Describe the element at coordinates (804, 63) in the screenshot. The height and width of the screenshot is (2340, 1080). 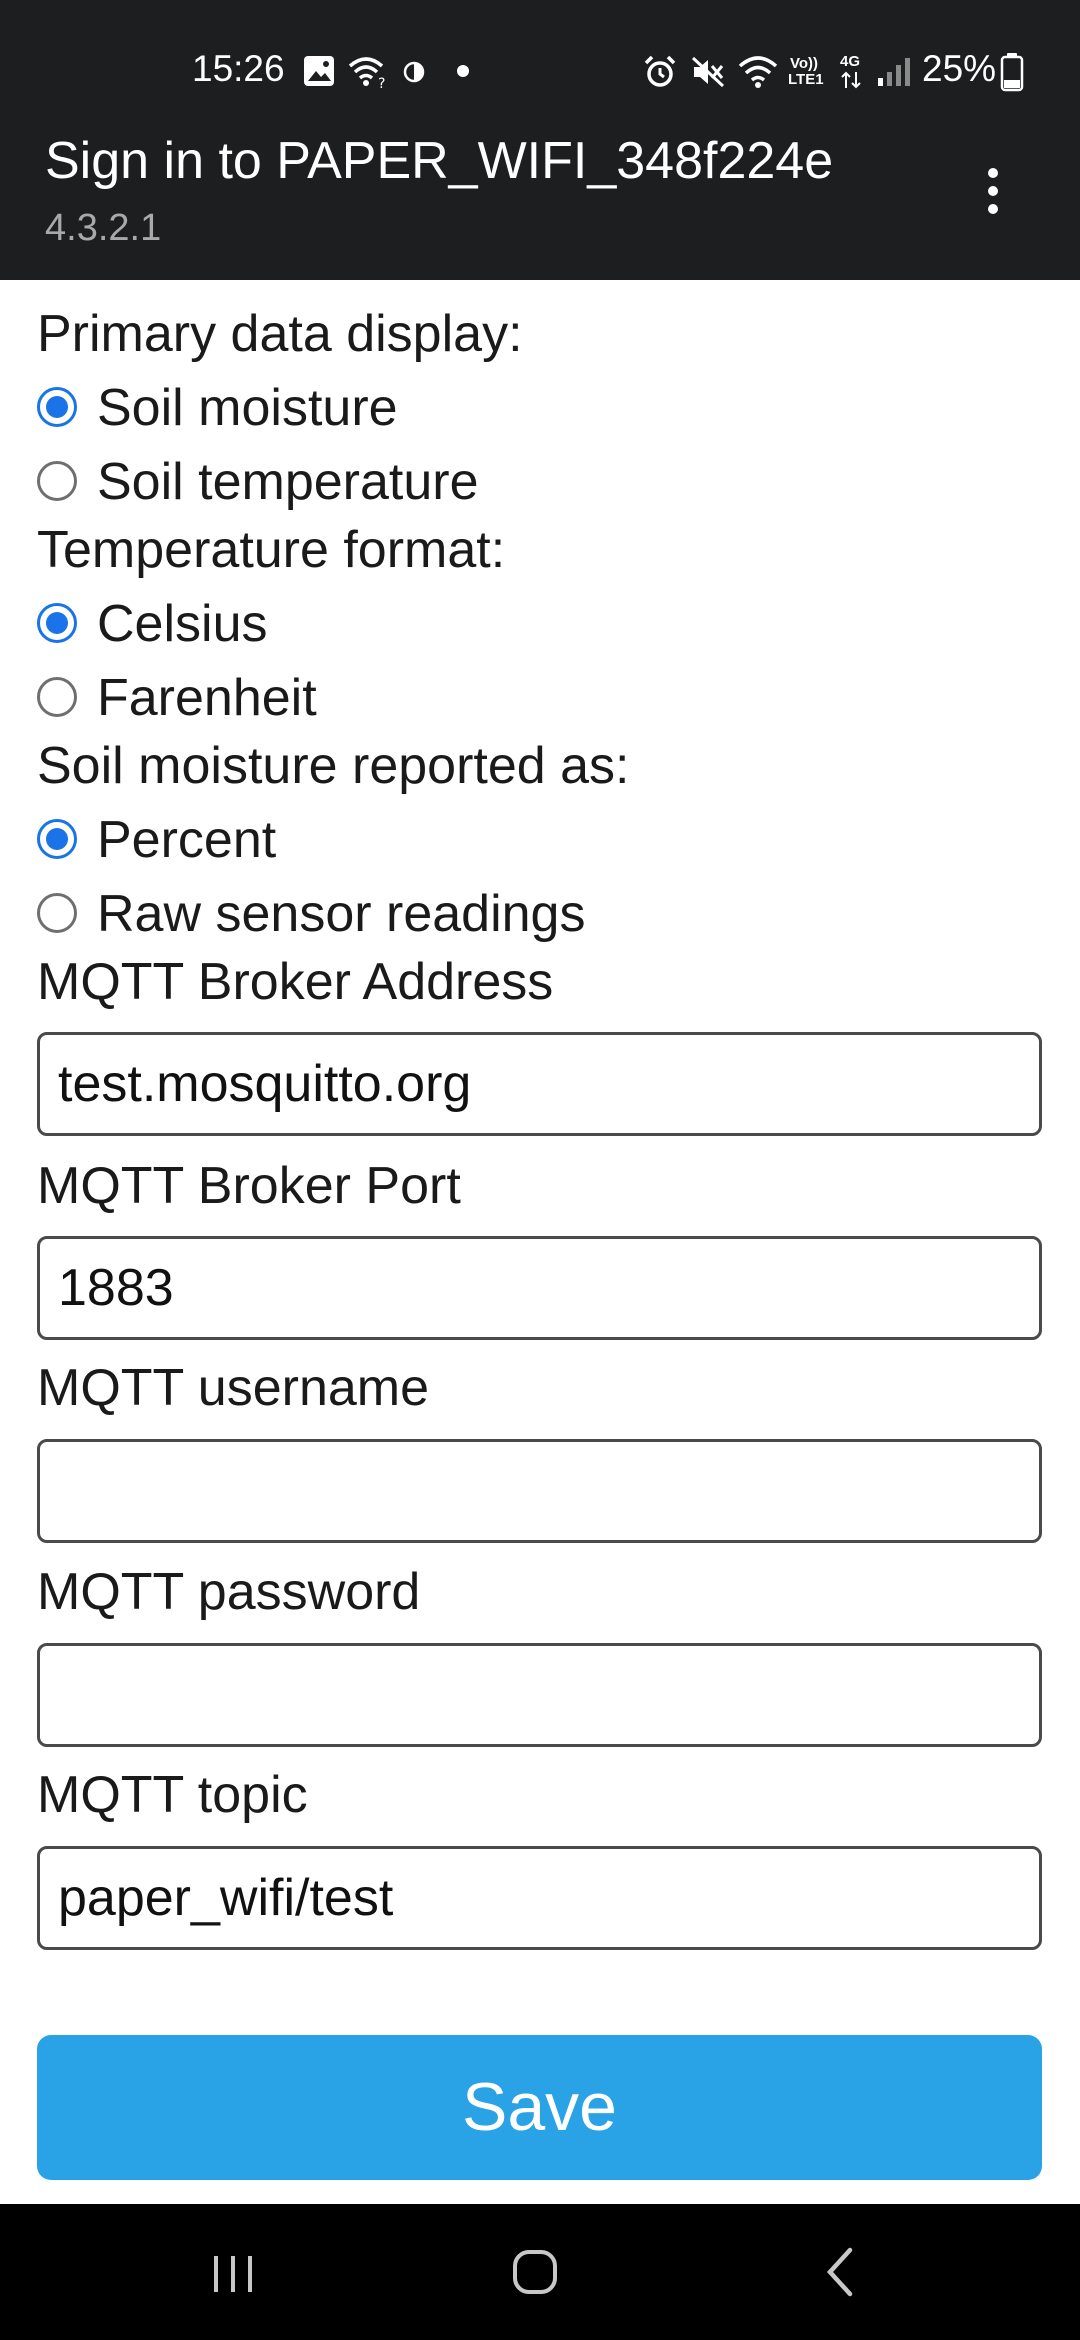
I see `volte-icon: Vo))` at that location.